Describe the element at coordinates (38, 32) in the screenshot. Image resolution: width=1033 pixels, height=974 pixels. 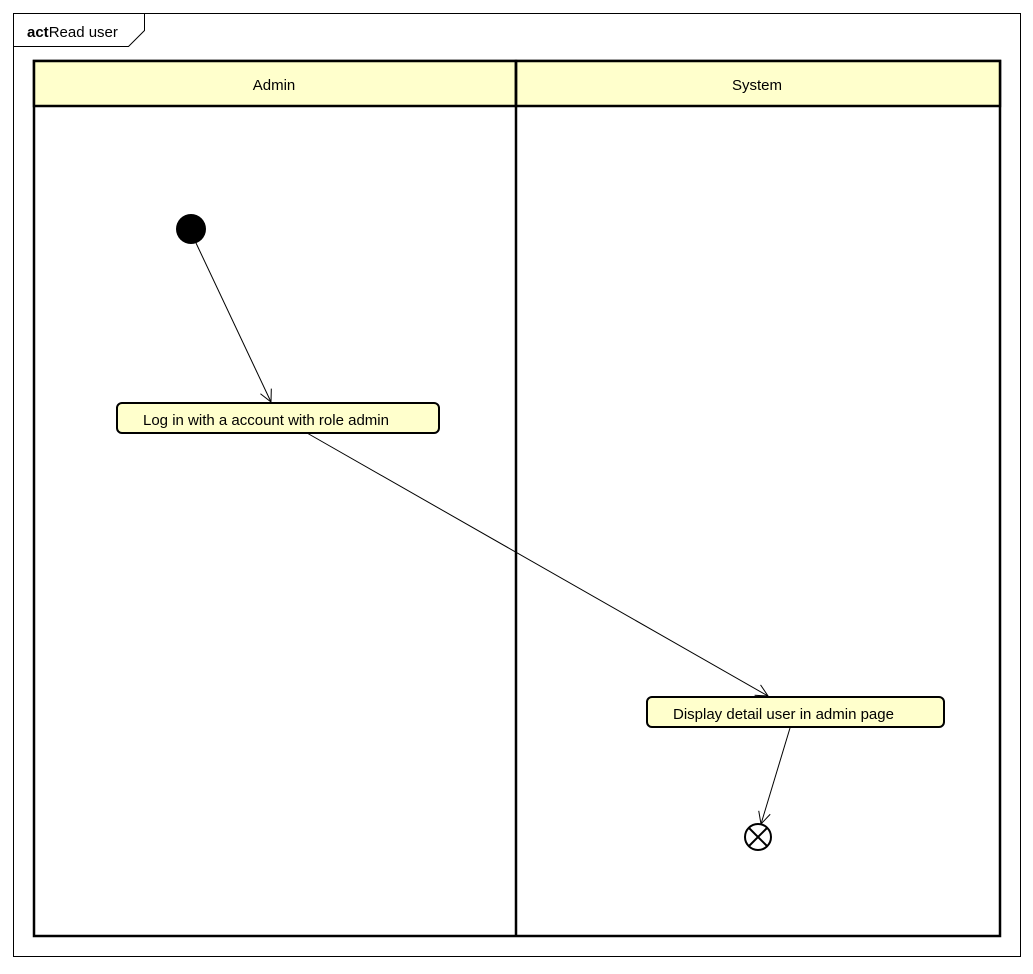
I see `frame-keyword: act` at that location.